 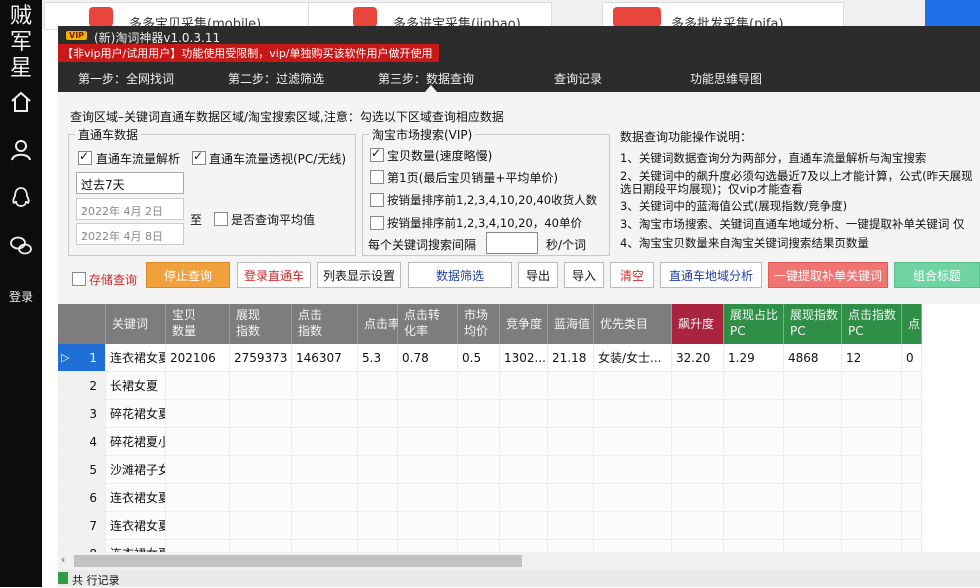 What do you see at coordinates (912, 324) in the screenshot?
I see `column-header: 点` at bounding box center [912, 324].